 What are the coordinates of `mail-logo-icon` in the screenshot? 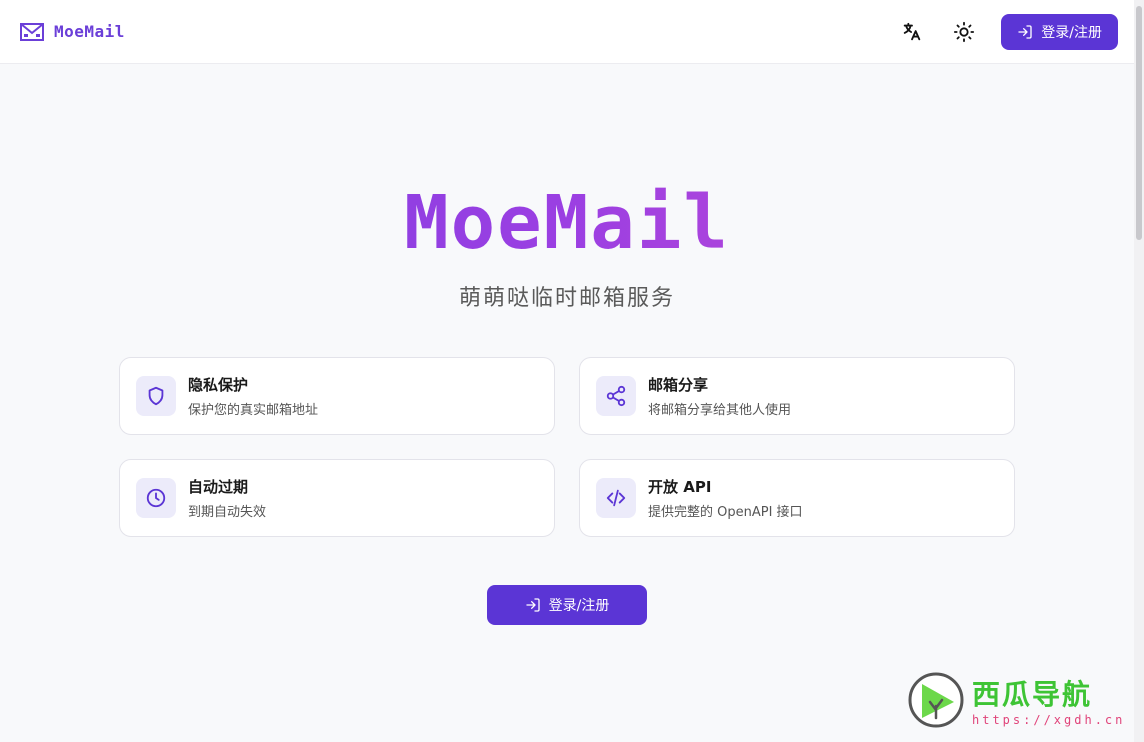 It's located at (32, 31).